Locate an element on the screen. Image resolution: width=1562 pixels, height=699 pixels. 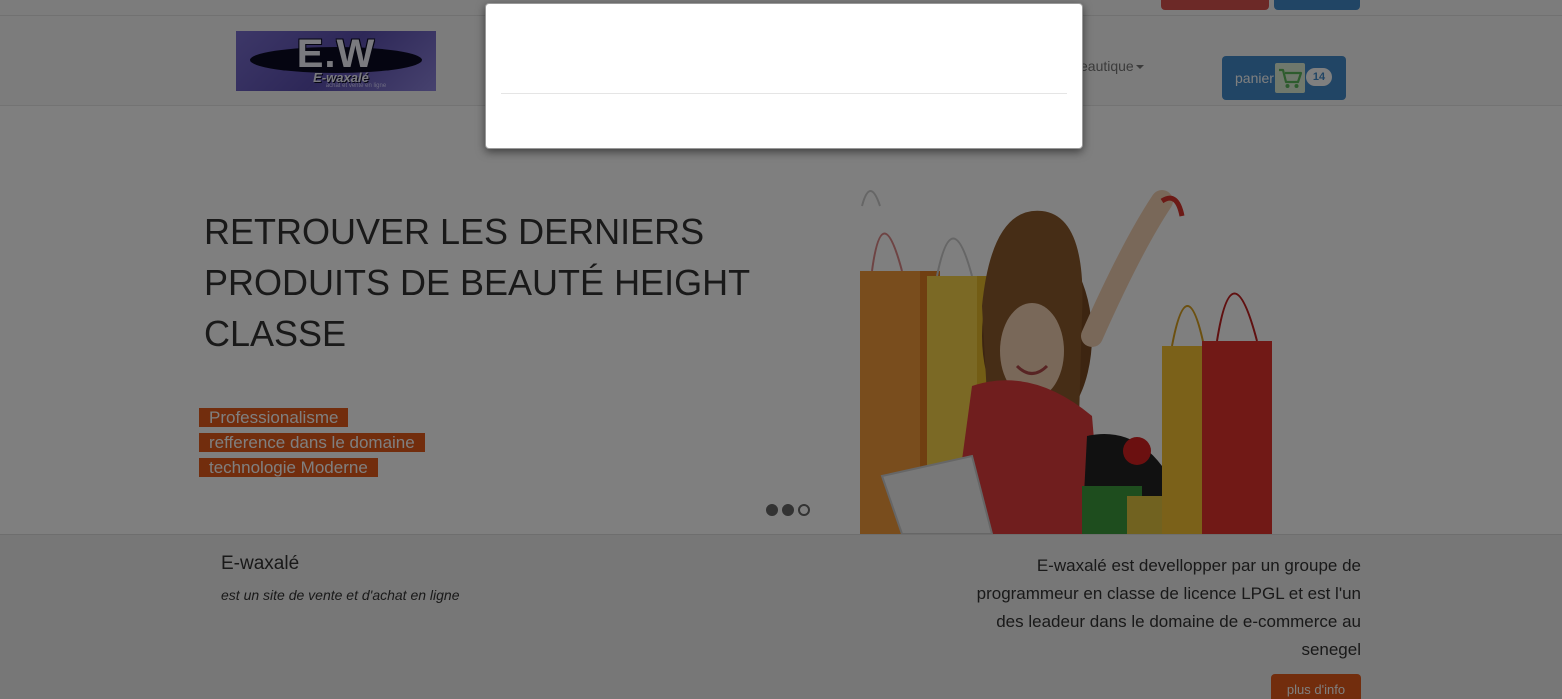
modal-header is located at coordinates (784, 49).